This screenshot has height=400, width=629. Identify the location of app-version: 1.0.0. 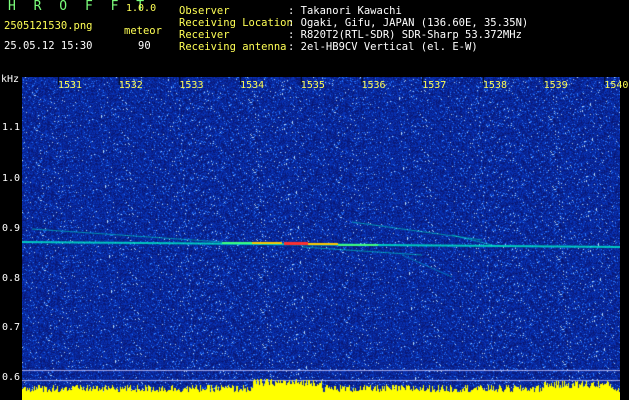
(141, 8).